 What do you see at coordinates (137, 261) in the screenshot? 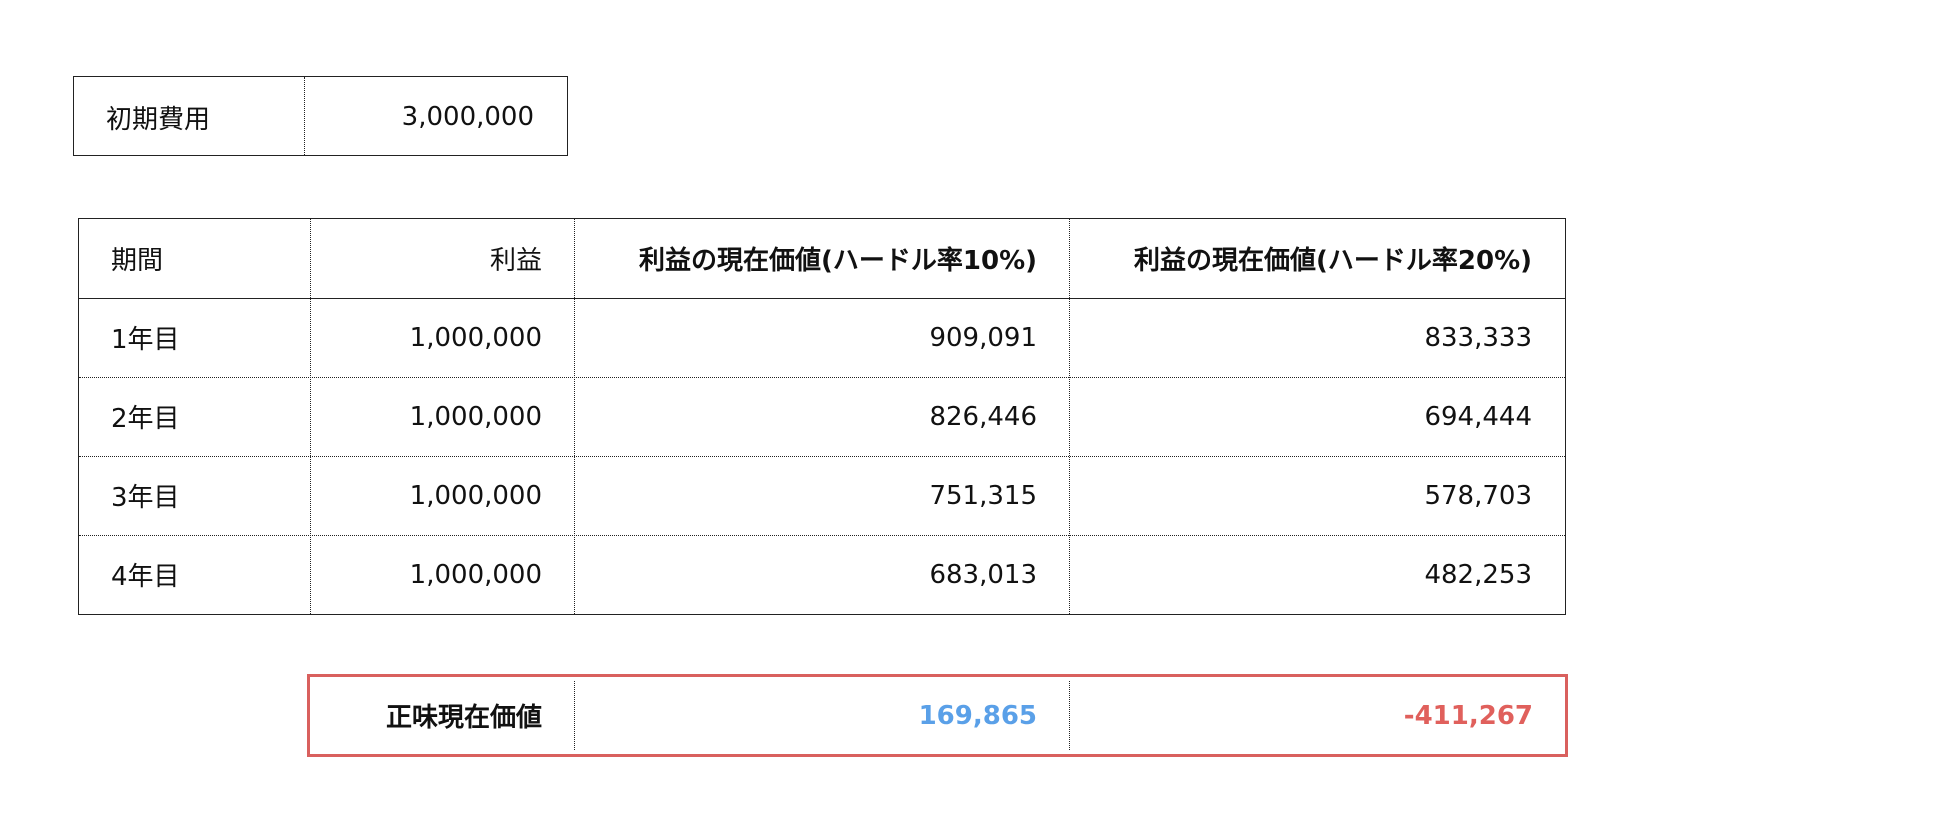
I see `header-period: 期間` at bounding box center [137, 261].